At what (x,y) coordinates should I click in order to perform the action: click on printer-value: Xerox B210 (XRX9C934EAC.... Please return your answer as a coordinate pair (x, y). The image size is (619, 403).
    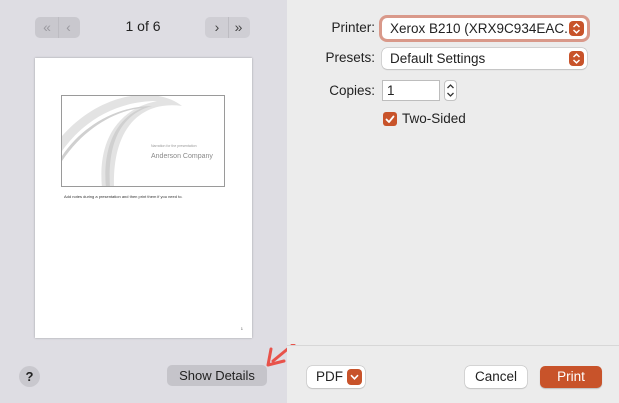
    Looking at the image, I should click on (483, 28).